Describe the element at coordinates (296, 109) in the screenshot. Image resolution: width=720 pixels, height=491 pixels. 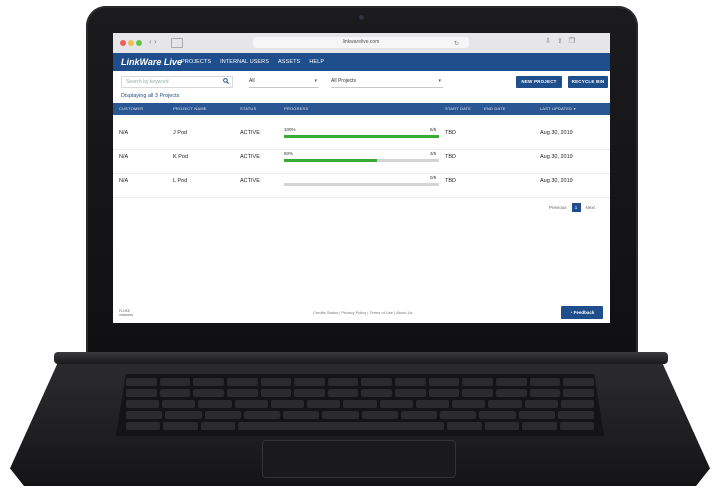
I see `col-progress: PROGRESS` at that location.